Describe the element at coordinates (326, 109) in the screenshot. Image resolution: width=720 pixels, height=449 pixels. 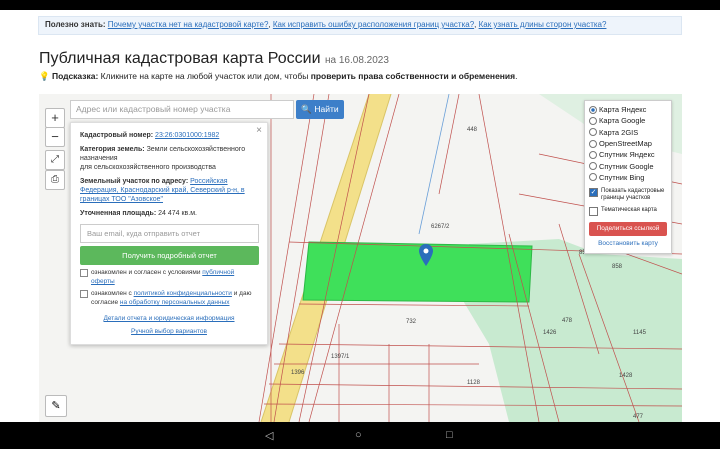
I see `search-button-label: Найти` at that location.